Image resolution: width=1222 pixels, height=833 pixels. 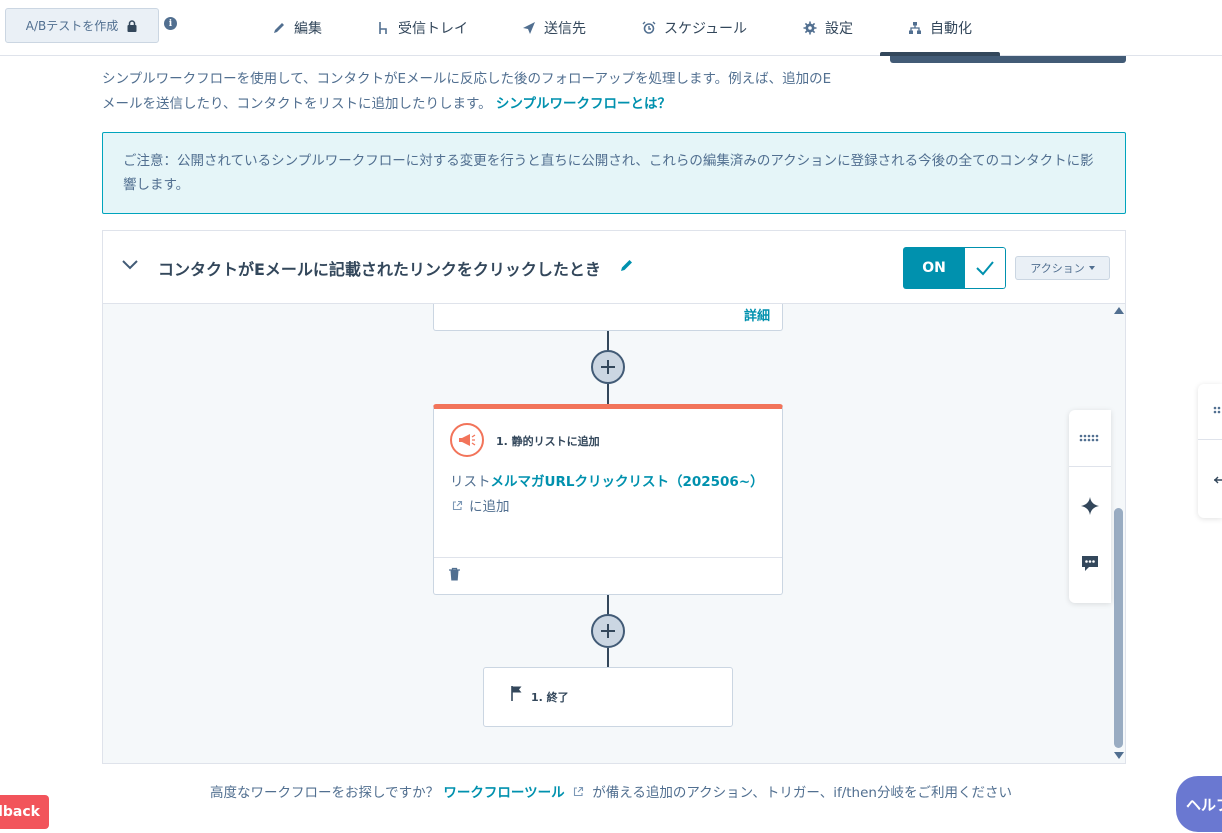 I want to click on scrollbar-thumb, so click(x=1118, y=628).